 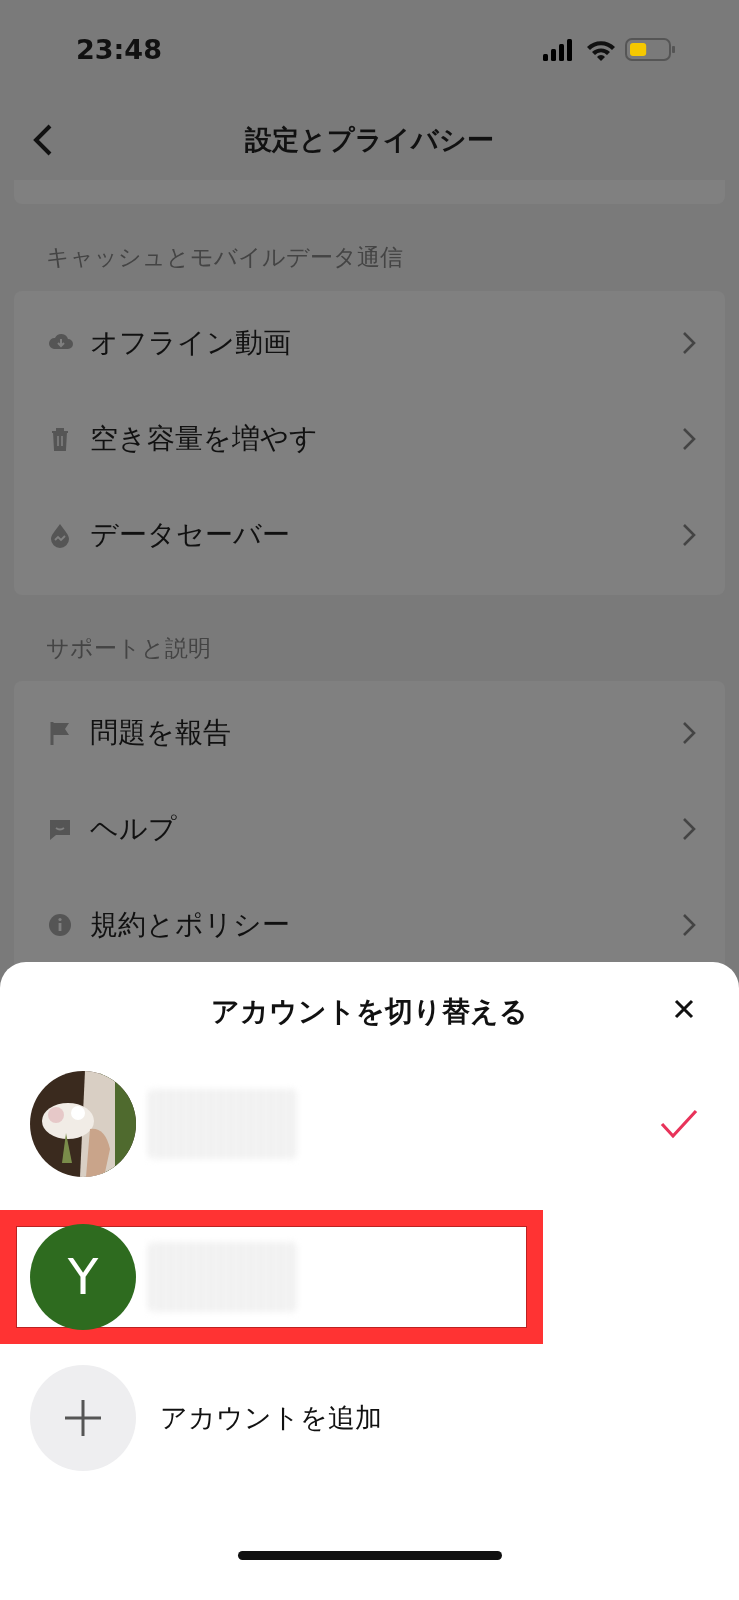 I want to click on wifi-icon, so click(x=601, y=50).